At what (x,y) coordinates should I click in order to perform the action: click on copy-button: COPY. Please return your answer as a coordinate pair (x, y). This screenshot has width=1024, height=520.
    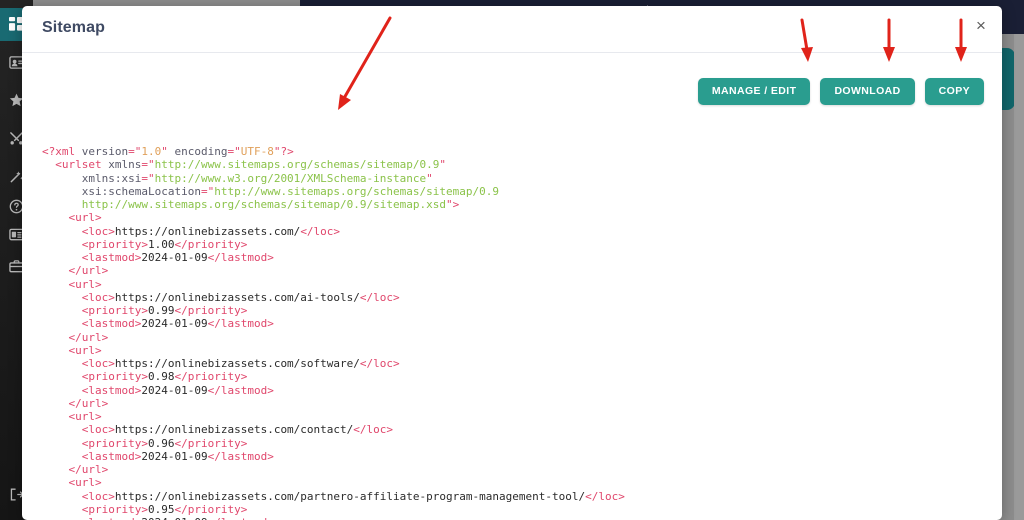
    Looking at the image, I should click on (954, 91).